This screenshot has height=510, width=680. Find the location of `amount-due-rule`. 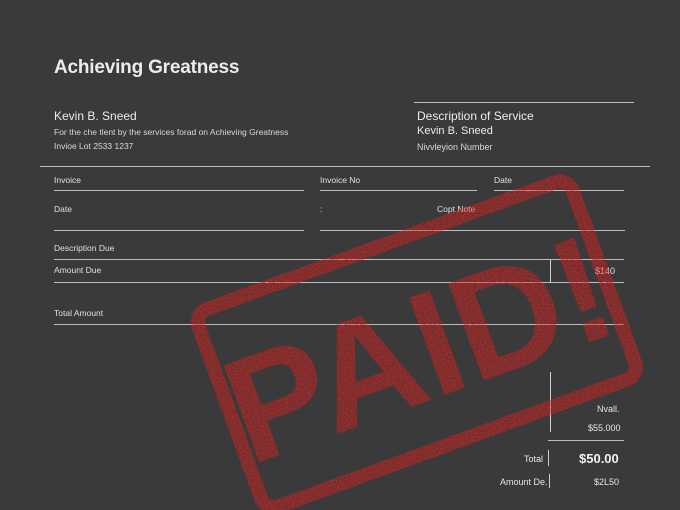

amount-due-rule is located at coordinates (339, 282).